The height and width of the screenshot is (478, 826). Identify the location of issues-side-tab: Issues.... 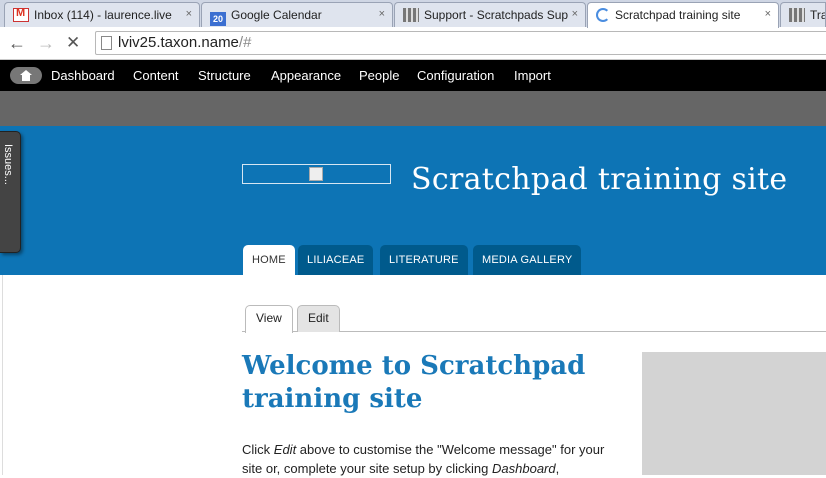
(10, 192).